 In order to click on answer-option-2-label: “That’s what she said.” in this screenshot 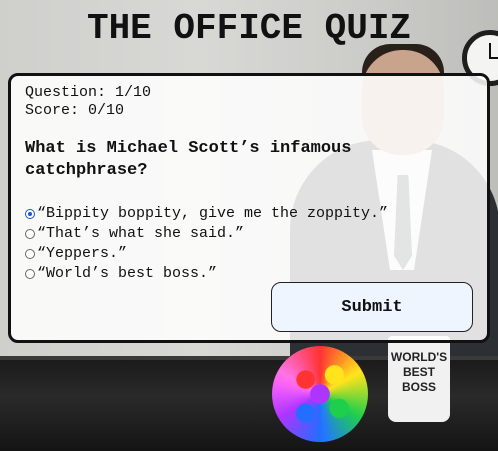, I will do `click(140, 234)`.